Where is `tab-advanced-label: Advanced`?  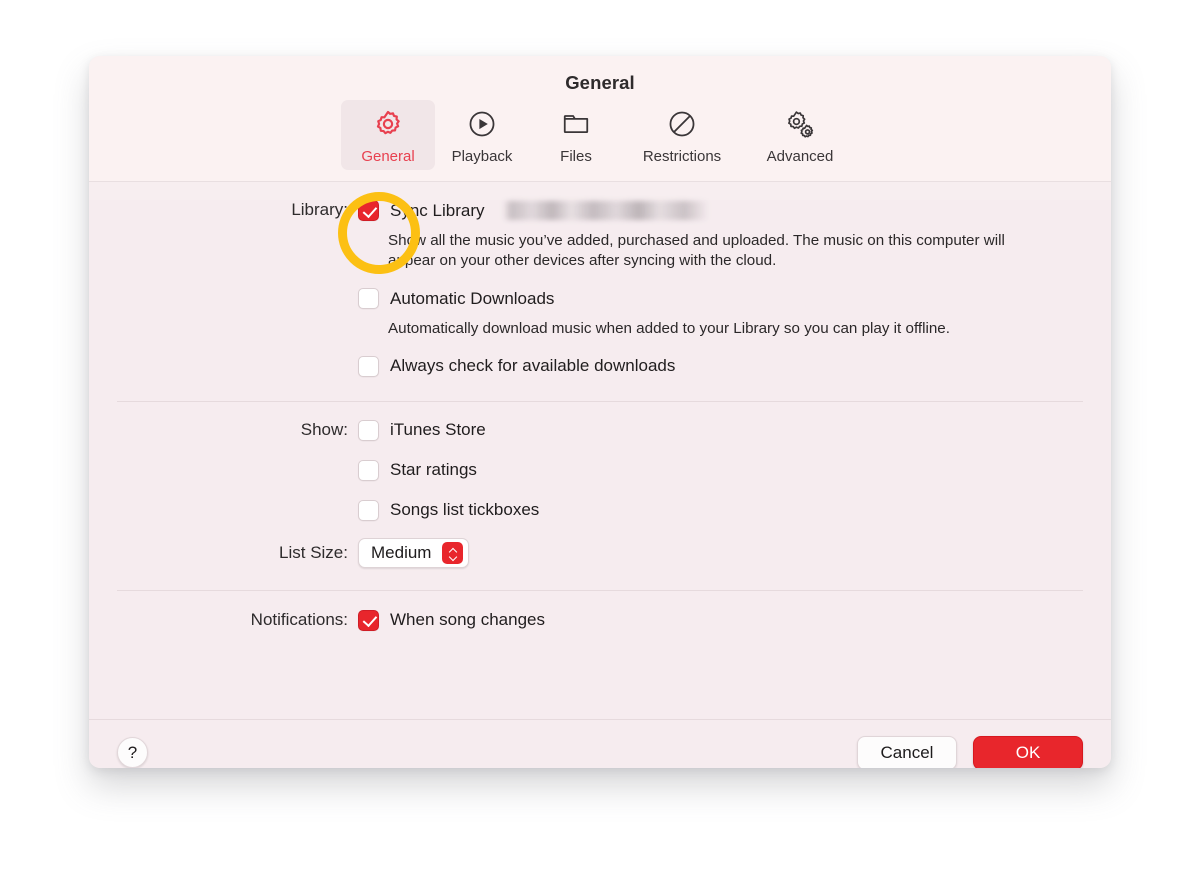
tab-advanced-label: Advanced is located at coordinates (800, 156).